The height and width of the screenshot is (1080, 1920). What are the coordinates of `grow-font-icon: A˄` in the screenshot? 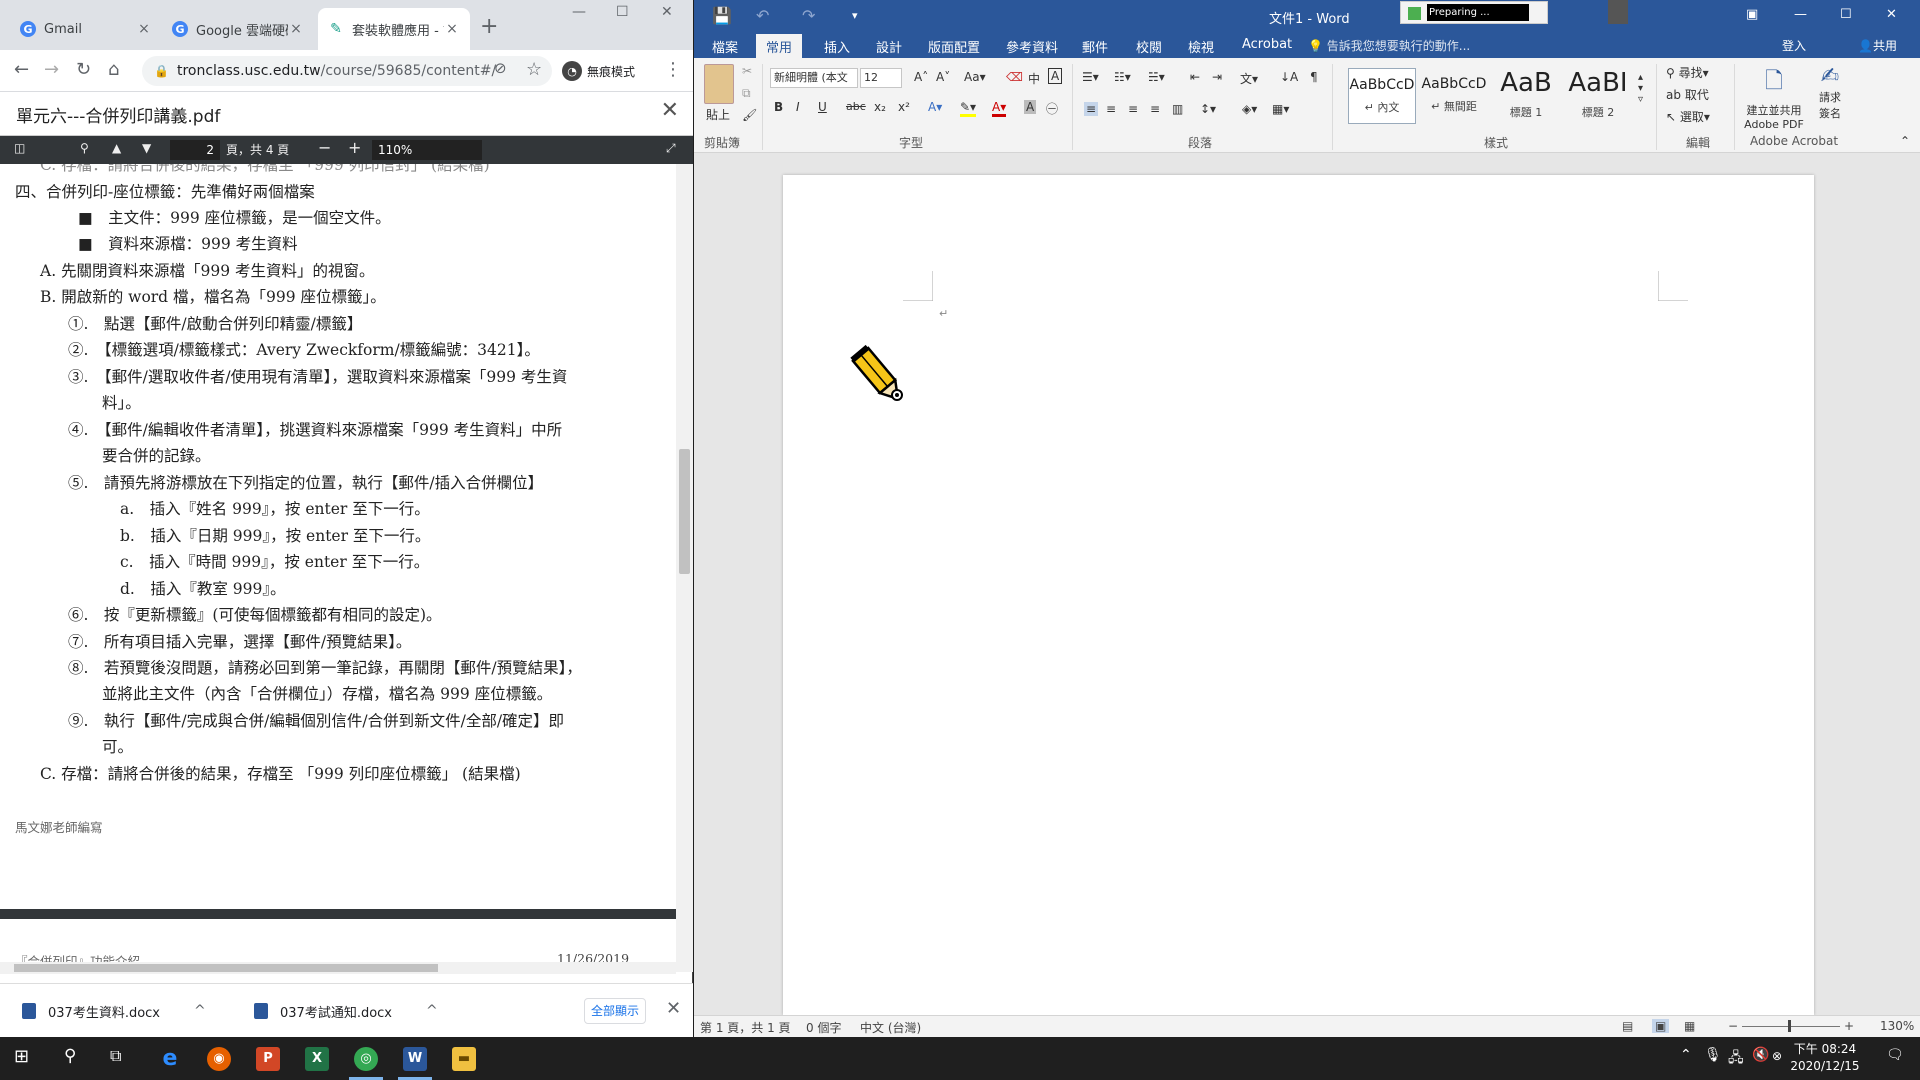 It's located at (921, 77).